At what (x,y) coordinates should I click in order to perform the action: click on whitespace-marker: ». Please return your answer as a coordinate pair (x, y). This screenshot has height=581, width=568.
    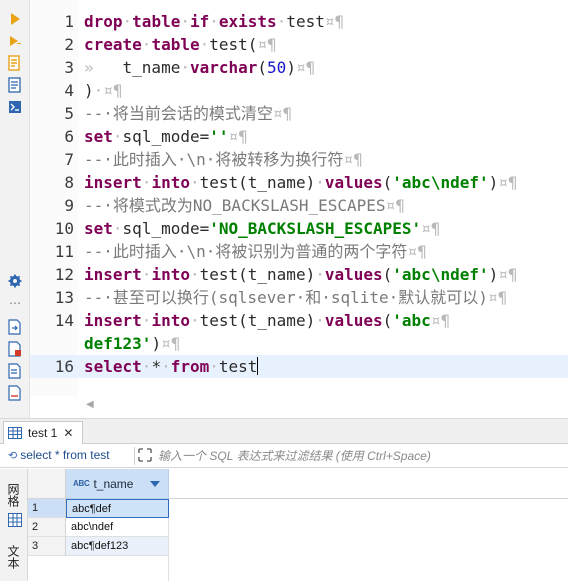
    Looking at the image, I should click on (103, 67).